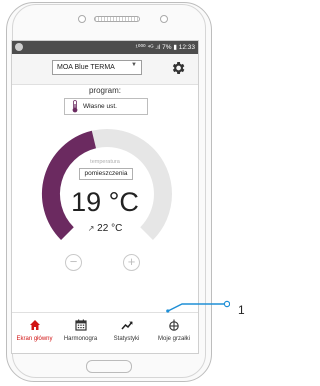 This screenshot has width=320, height=386. What do you see at coordinates (110, 228) in the screenshot?
I see `room-temperature-value: 22 °C` at bounding box center [110, 228].